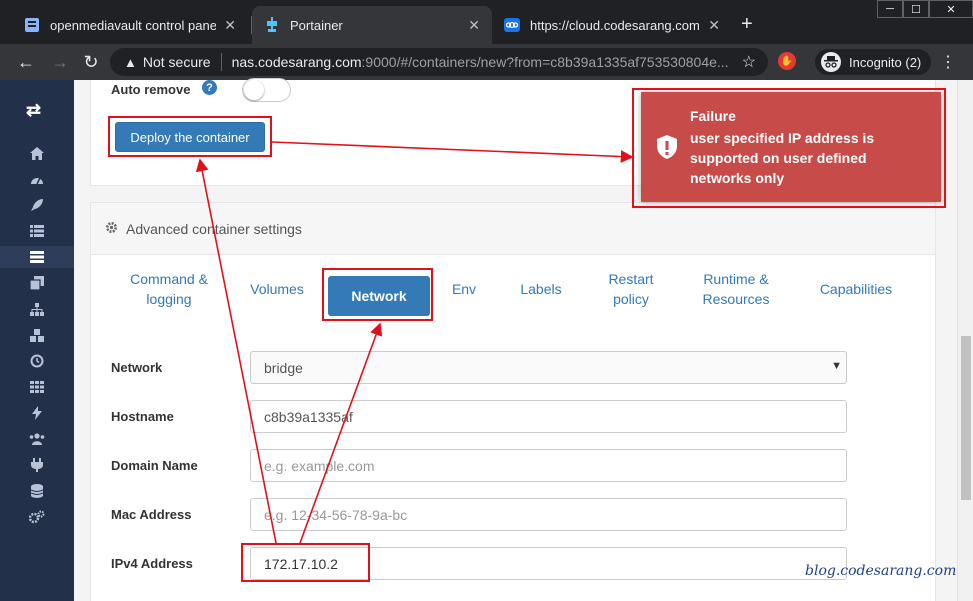 This screenshot has width=973, height=601. Describe the element at coordinates (37, 179) in the screenshot. I see `dashboard-icon` at that location.